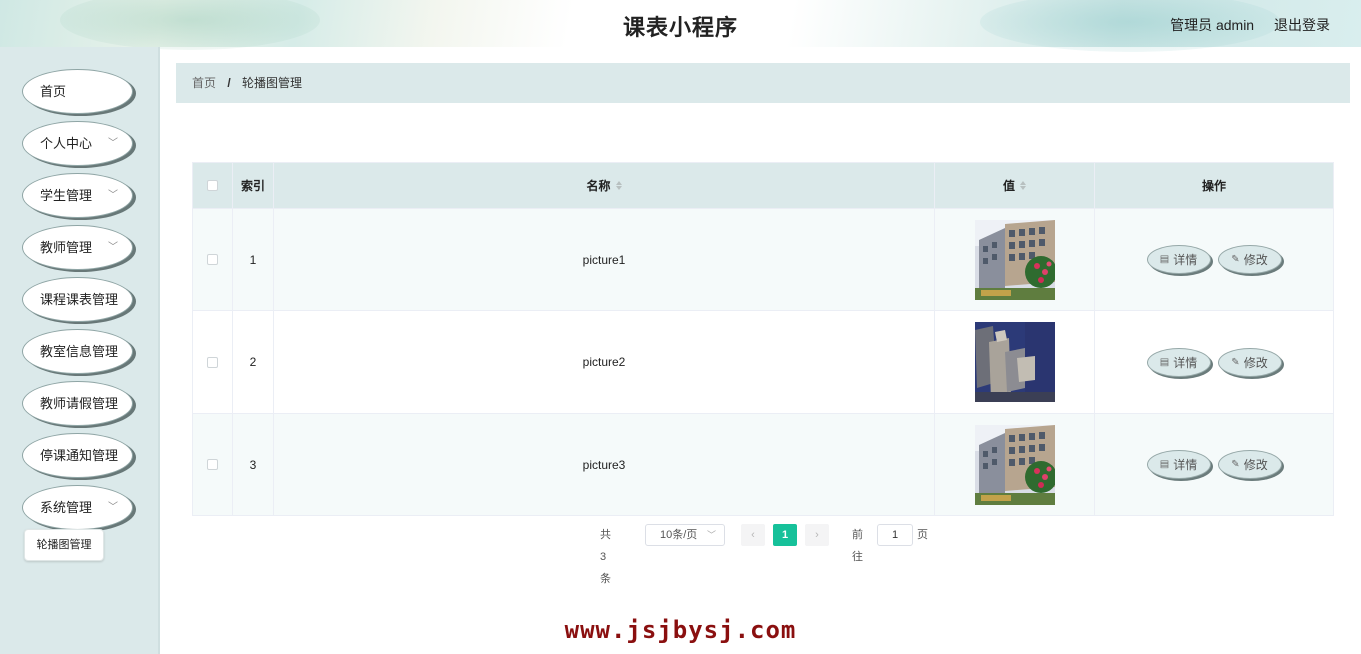  I want to click on table-row: 2 picture2 ▤ 详情 ✎ 修改, so click(763, 361).